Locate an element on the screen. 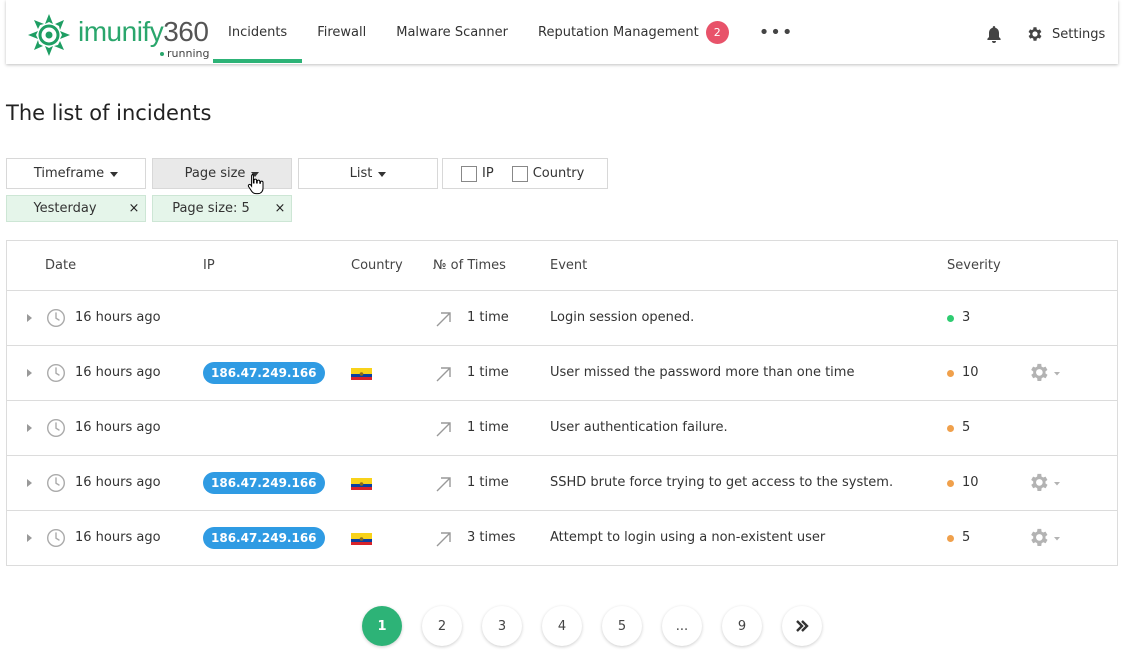 This screenshot has width=1126, height=658. column-header-date: Date is located at coordinates (60, 265).